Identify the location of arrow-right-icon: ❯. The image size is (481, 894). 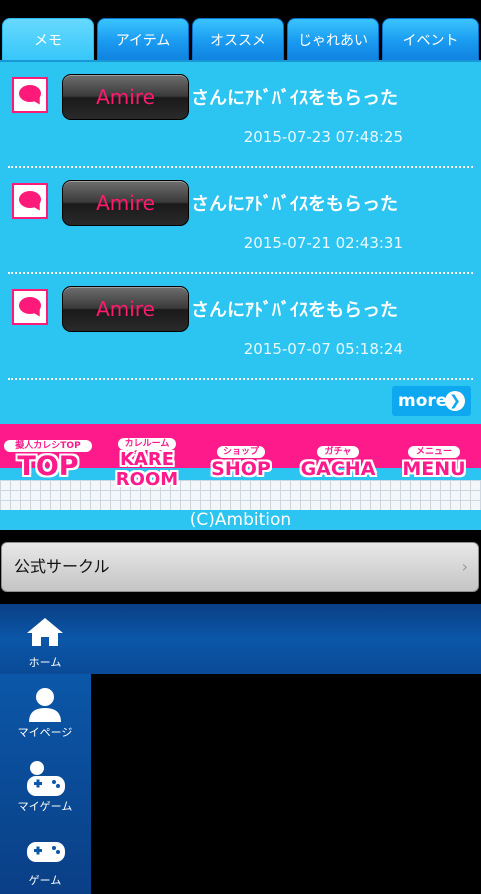
(455, 401).